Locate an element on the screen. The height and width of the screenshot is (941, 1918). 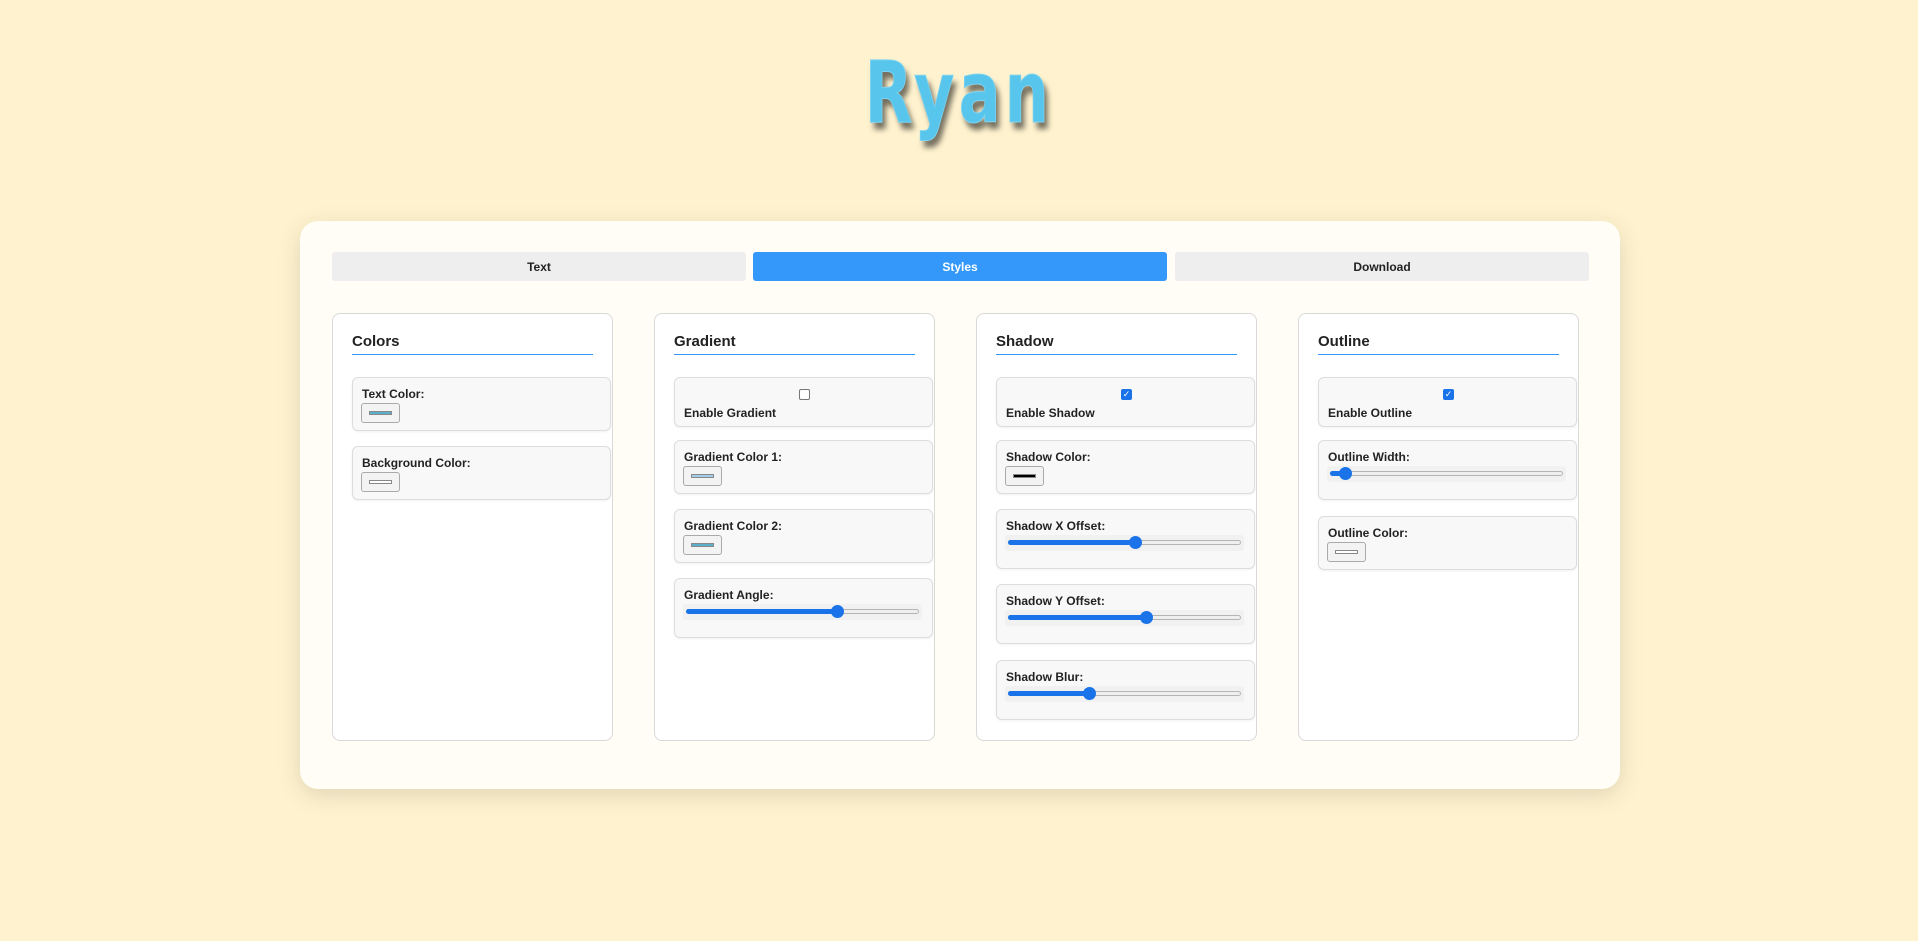
preview-title: Ryan is located at coordinates (959, 93).